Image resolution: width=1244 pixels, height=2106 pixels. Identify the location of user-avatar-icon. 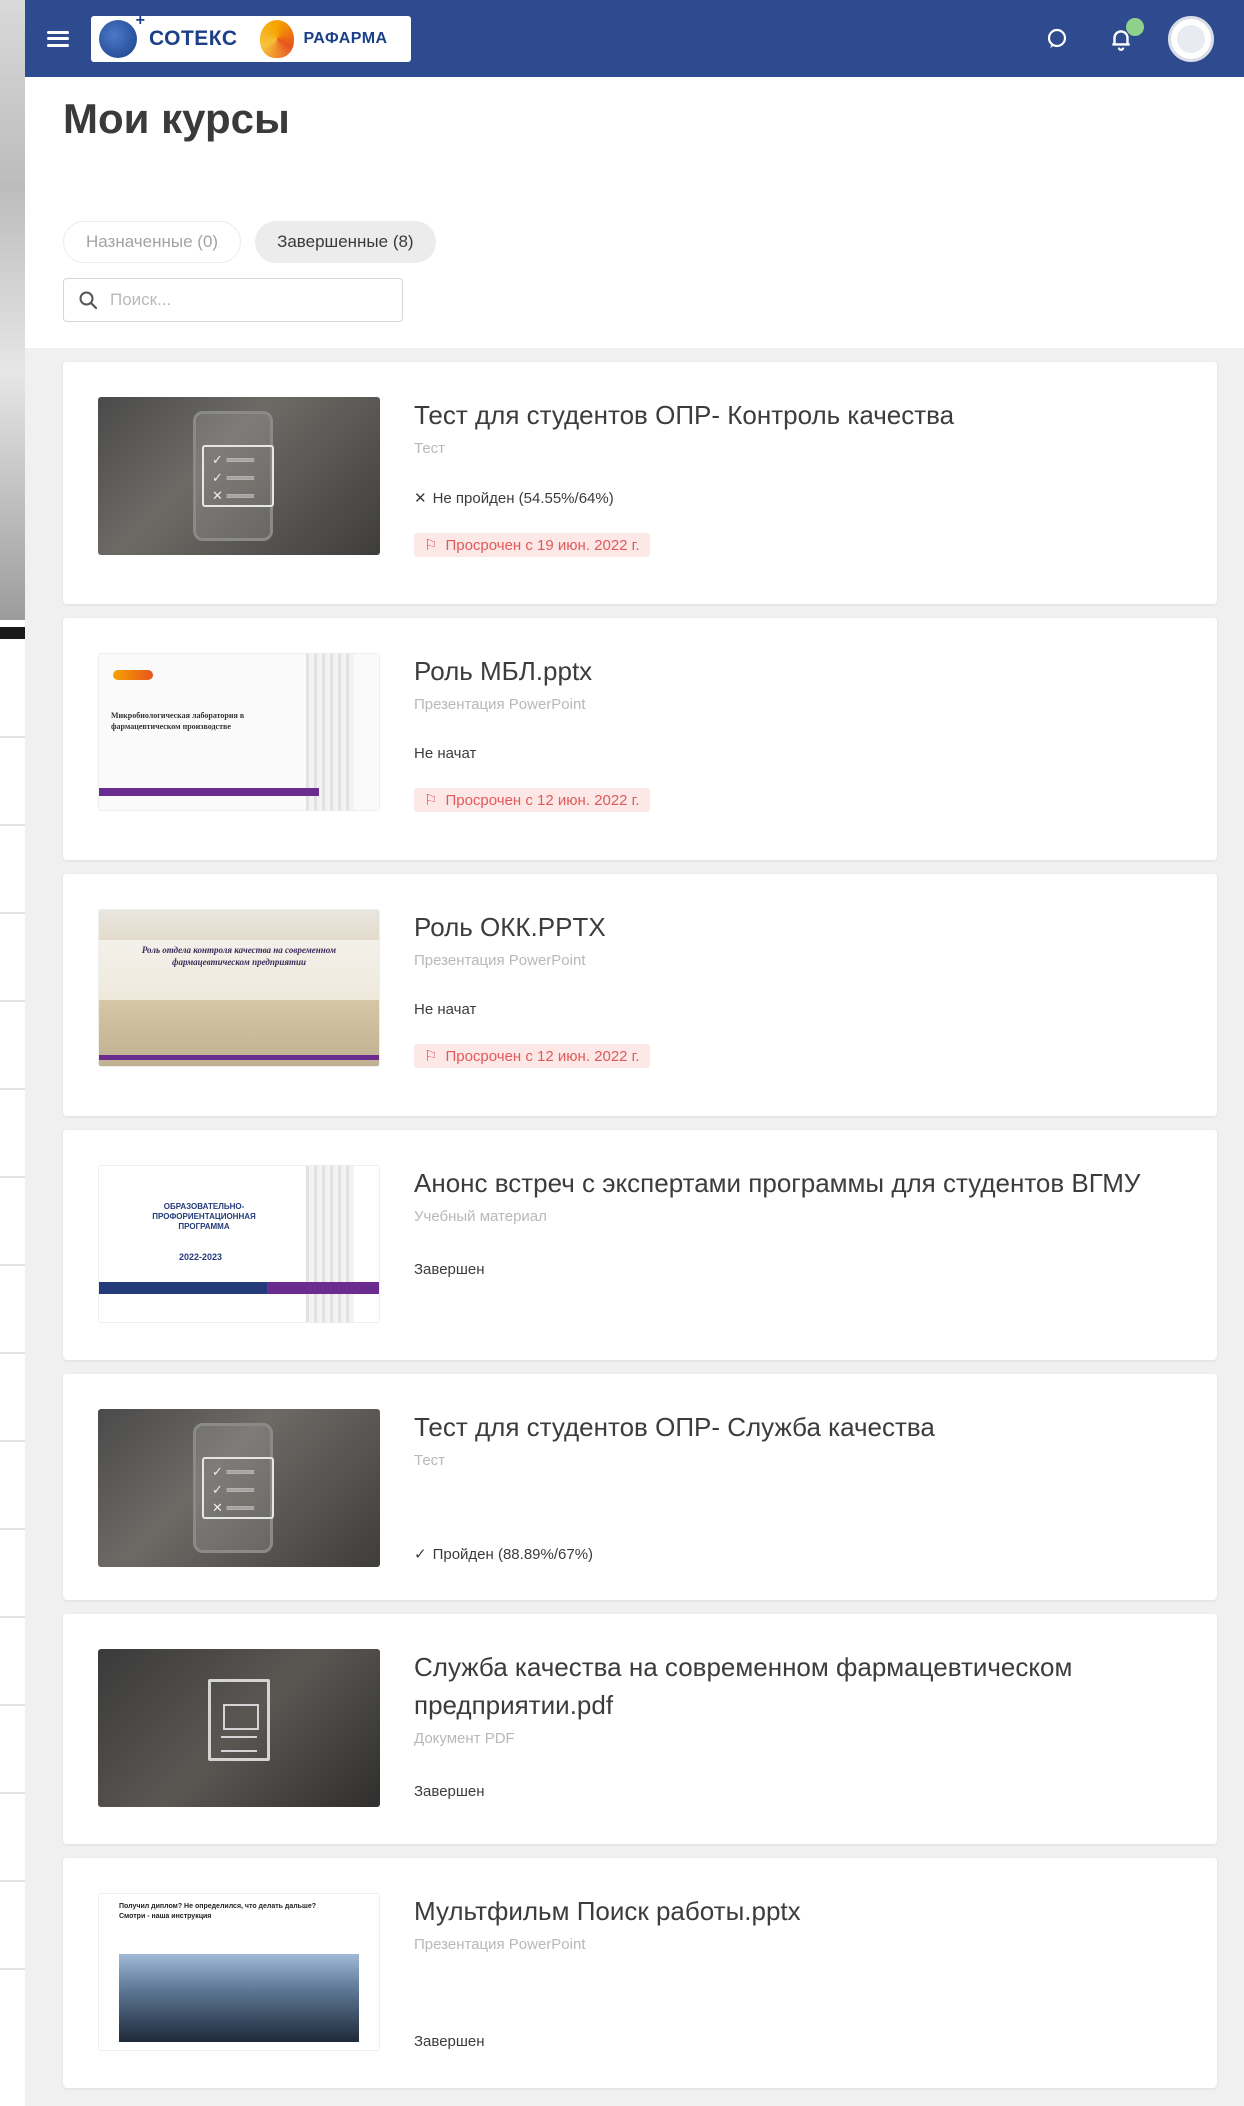
(1191, 38).